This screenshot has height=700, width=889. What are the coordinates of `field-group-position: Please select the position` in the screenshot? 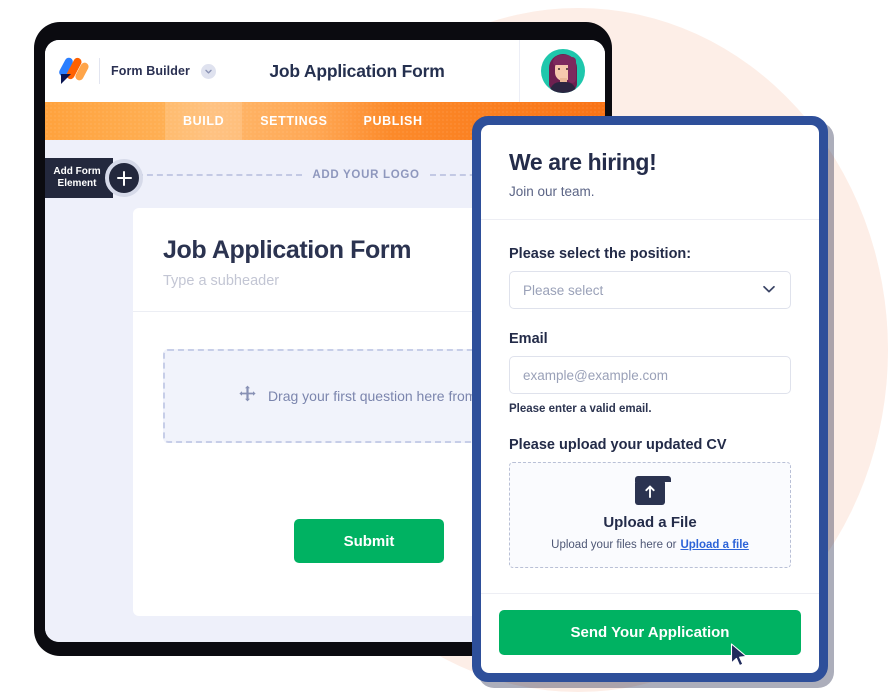 It's located at (650, 277).